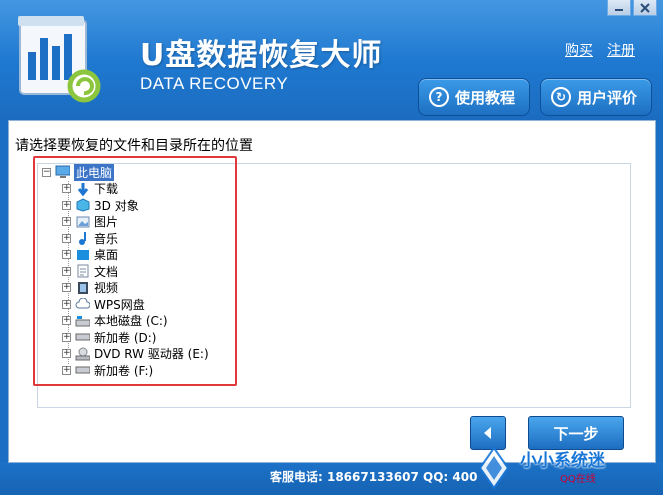  I want to click on 3d-cube-icon, so click(82, 205).